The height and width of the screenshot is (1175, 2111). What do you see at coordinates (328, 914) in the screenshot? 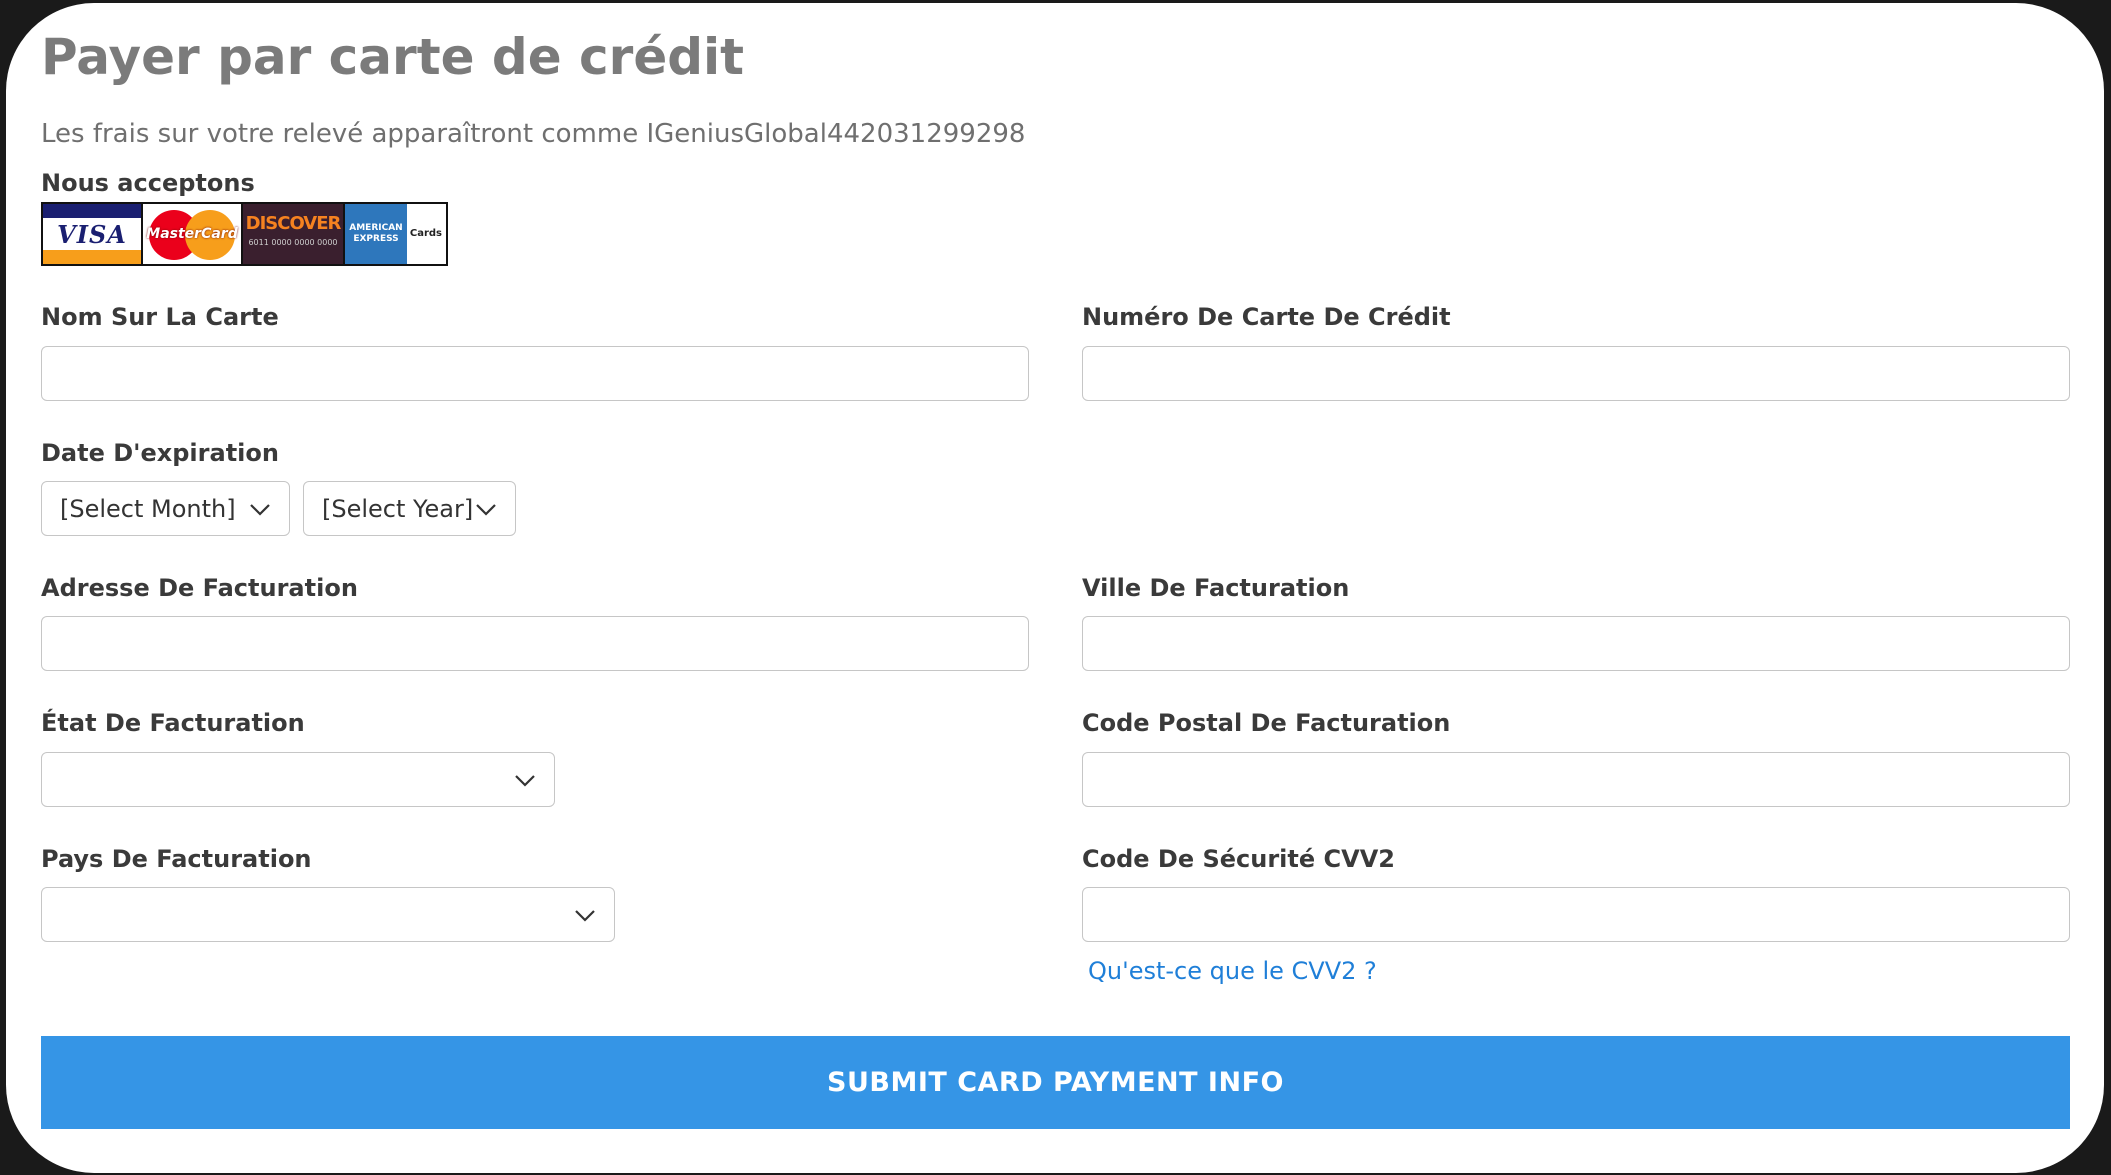
I see `billing-country-select` at bounding box center [328, 914].